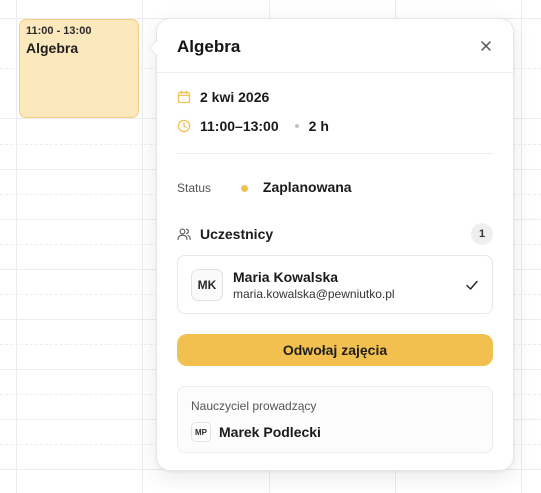  Describe the element at coordinates (239, 126) in the screenshot. I see `event-time-range: 11:00–13:00` at that location.